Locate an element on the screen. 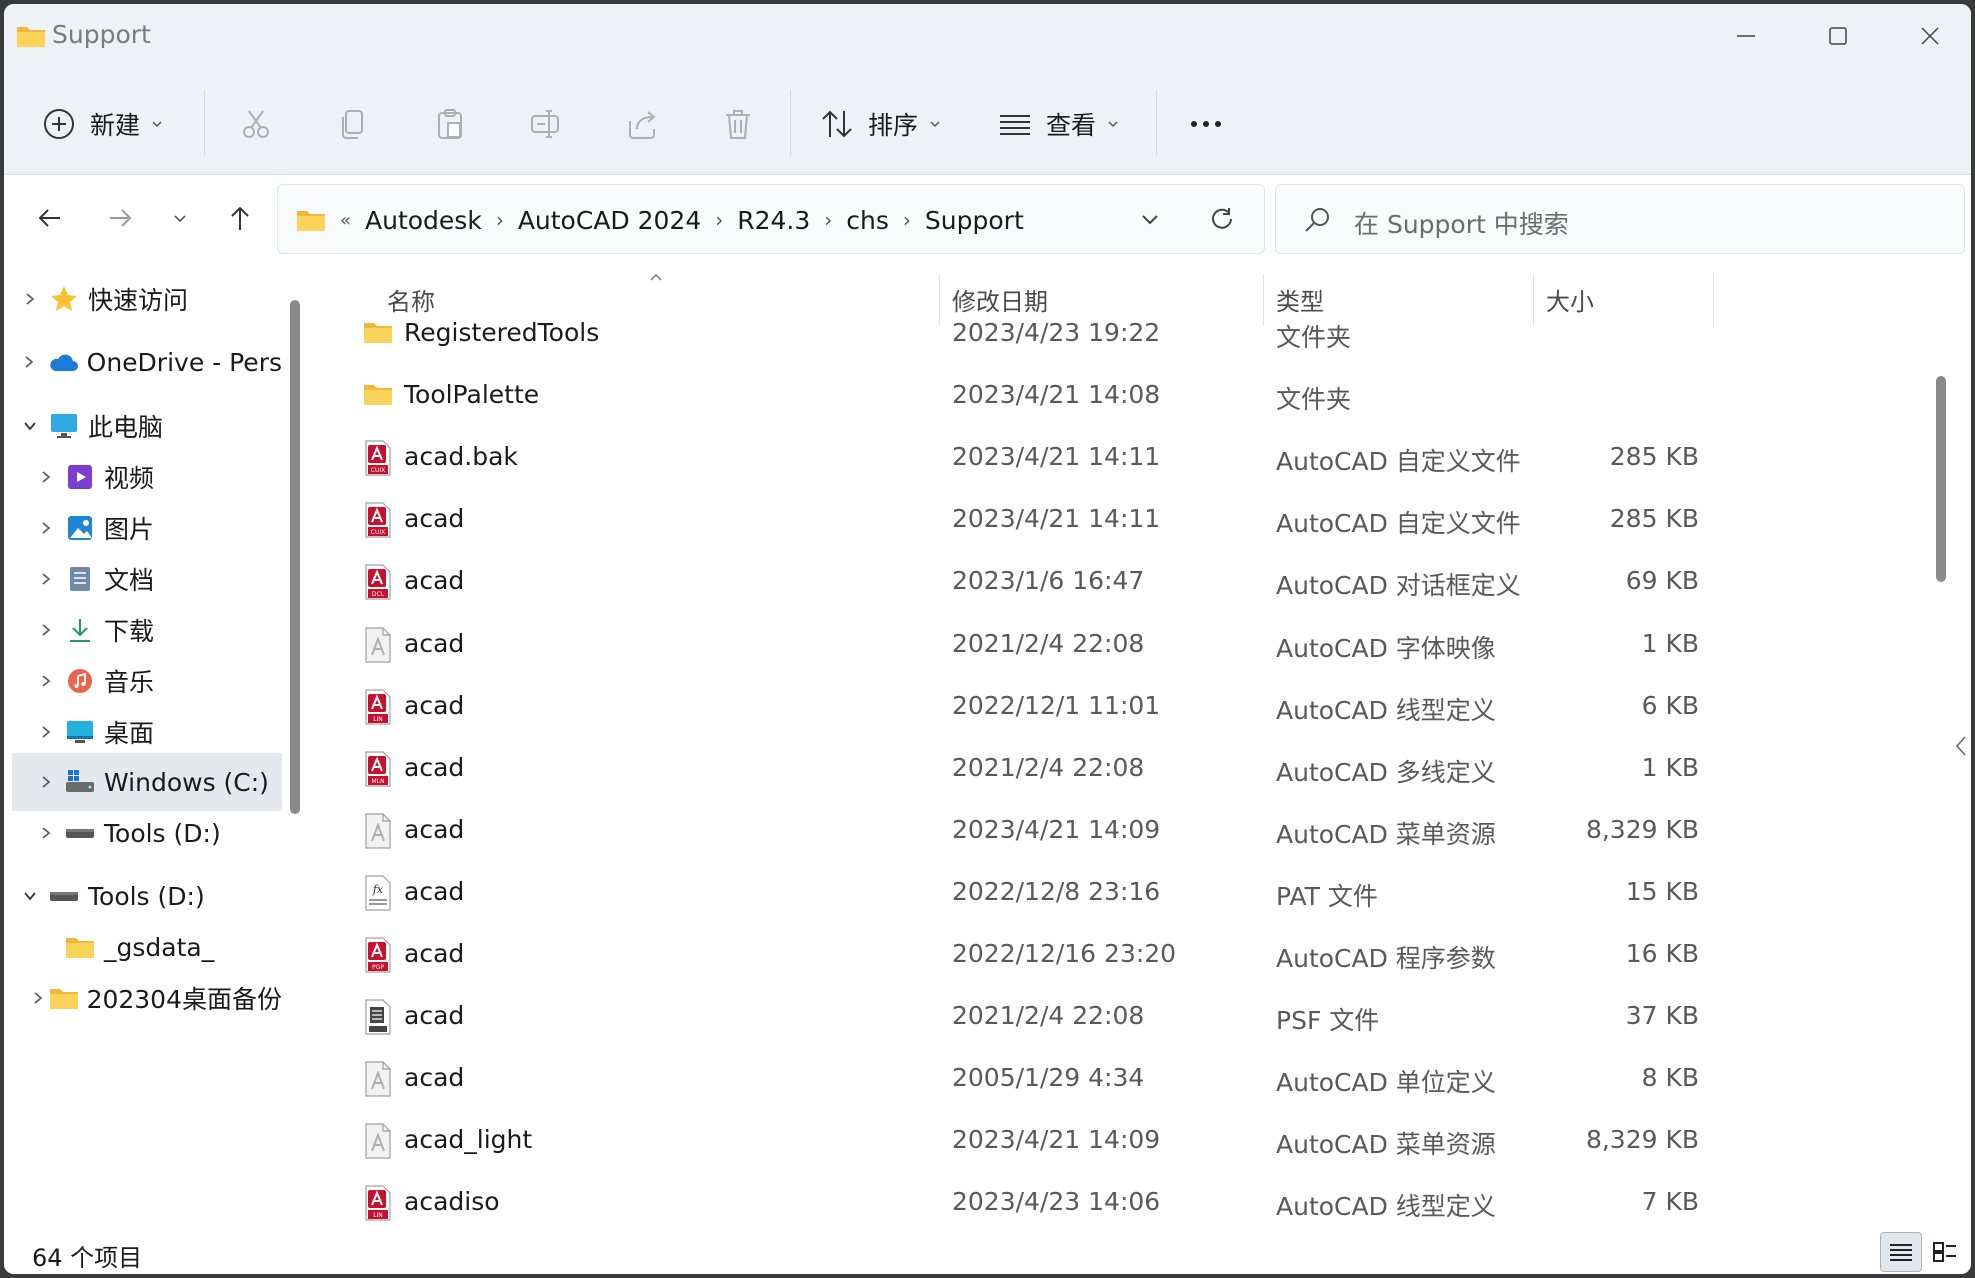  copy-button is located at coordinates (354, 124).